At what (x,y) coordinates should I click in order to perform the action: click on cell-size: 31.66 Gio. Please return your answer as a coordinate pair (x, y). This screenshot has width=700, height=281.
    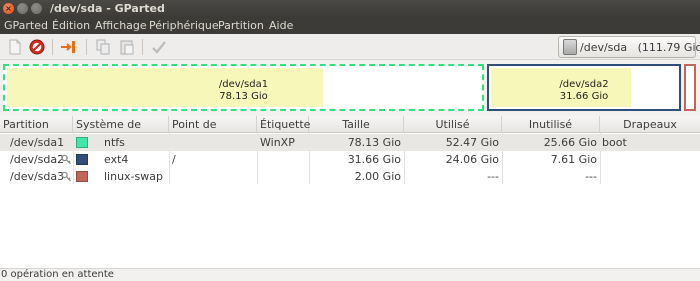
    Looking at the image, I should click on (374, 159).